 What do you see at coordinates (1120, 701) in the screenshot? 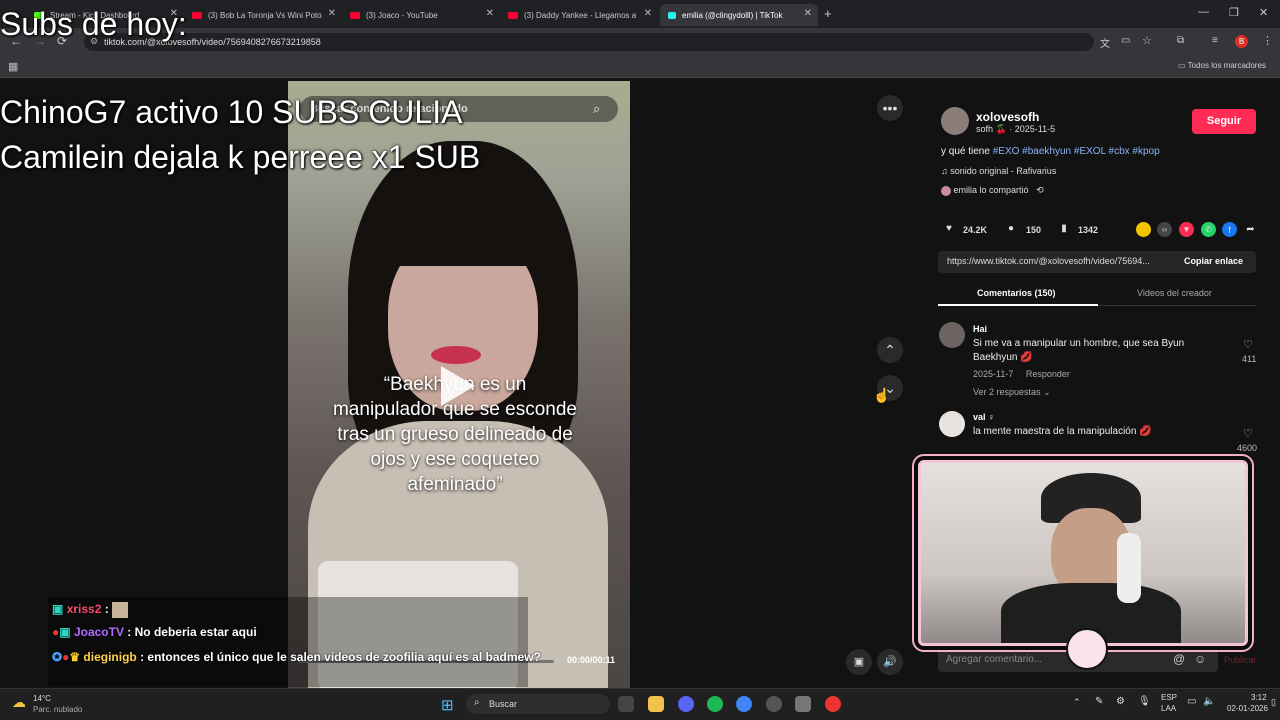
I see `tray-icon: ⚙` at bounding box center [1120, 701].